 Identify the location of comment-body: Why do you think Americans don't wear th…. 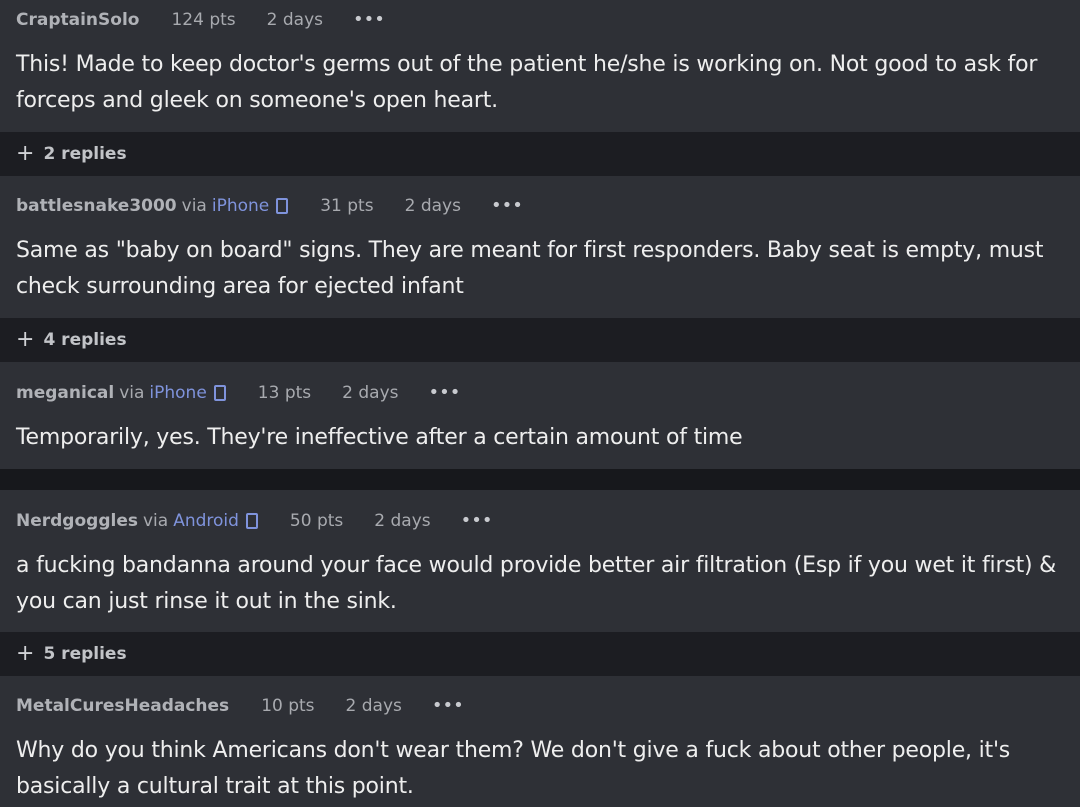
(513, 768).